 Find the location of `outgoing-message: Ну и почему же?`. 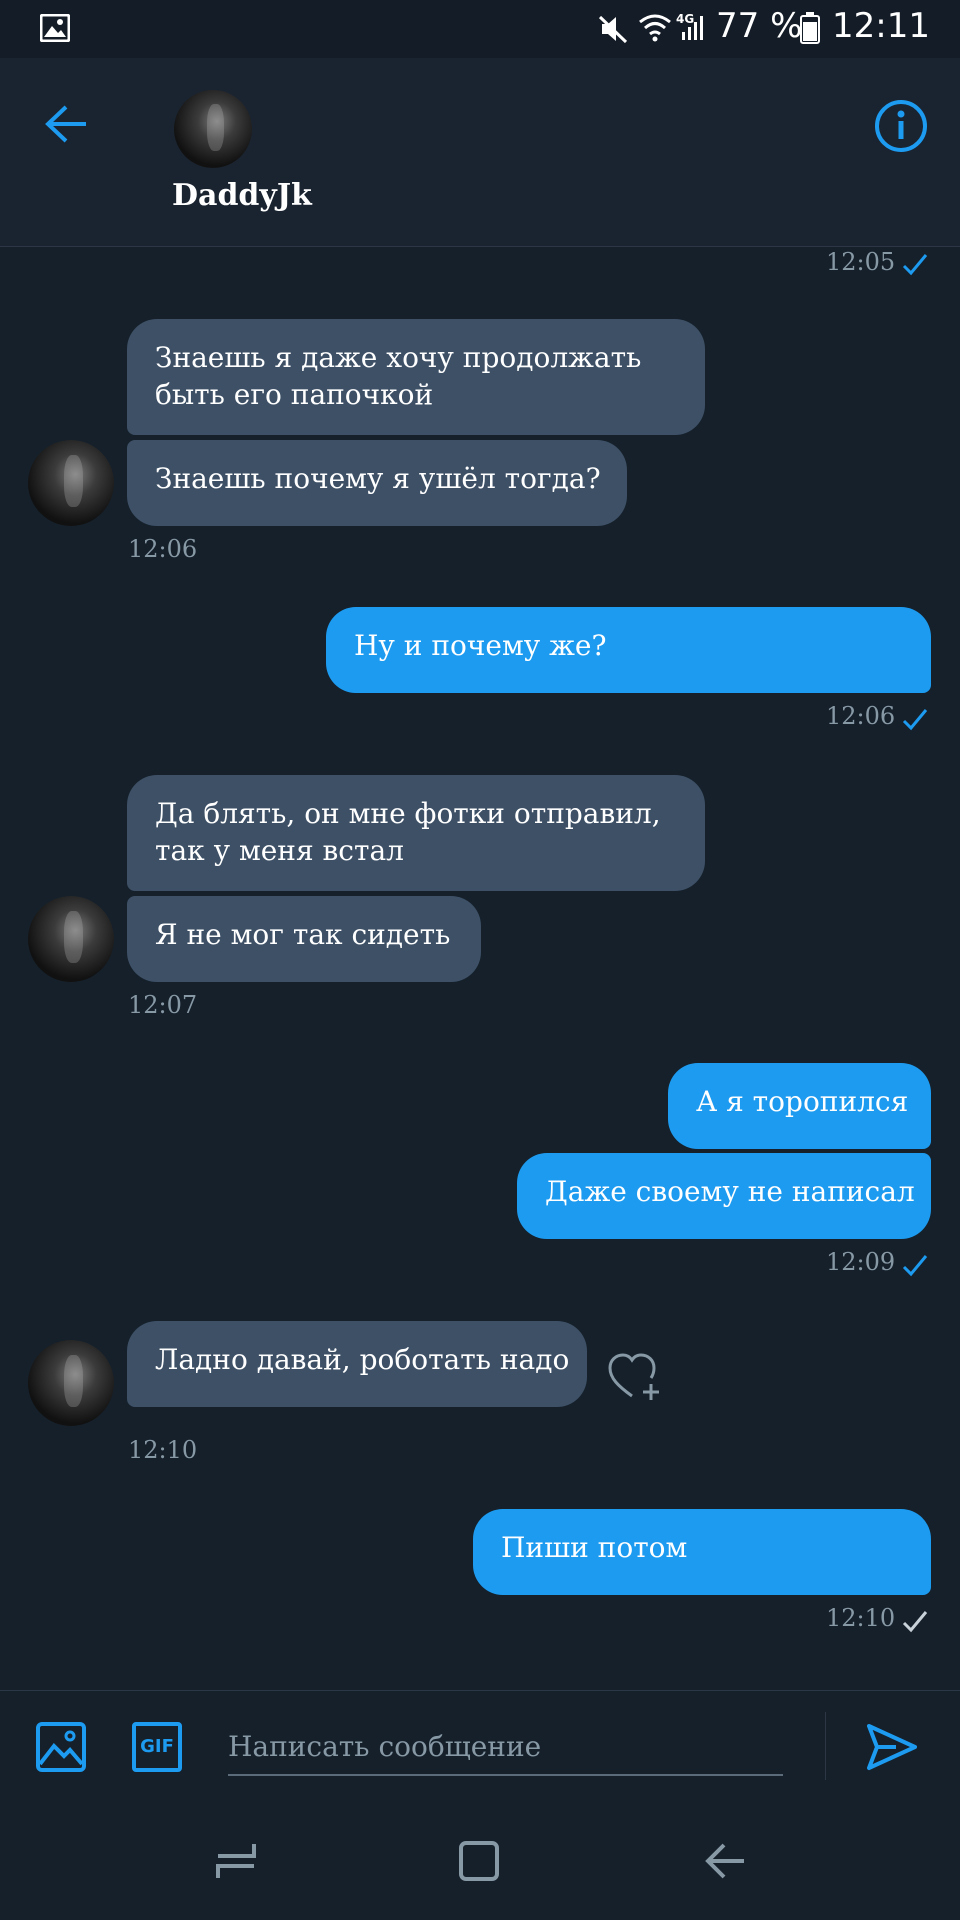

outgoing-message: Ну и почему же? is located at coordinates (628, 650).